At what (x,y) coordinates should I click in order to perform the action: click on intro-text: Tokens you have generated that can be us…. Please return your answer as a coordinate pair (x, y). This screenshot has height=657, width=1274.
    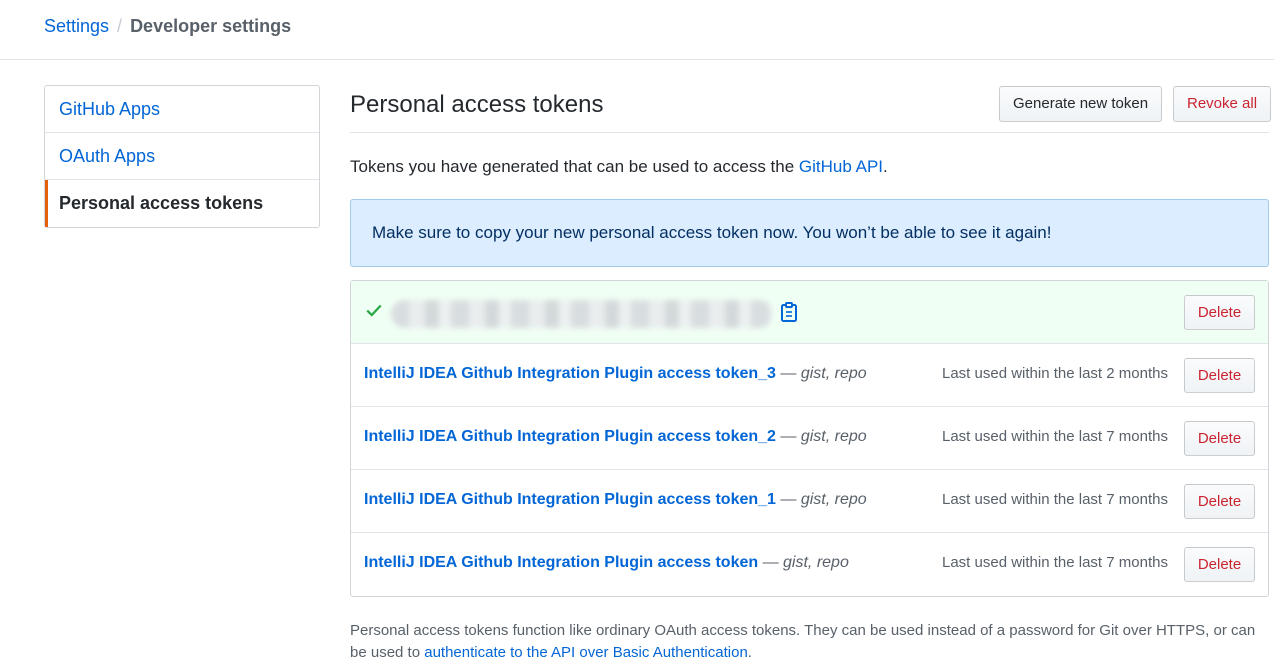
    Looking at the image, I should click on (619, 167).